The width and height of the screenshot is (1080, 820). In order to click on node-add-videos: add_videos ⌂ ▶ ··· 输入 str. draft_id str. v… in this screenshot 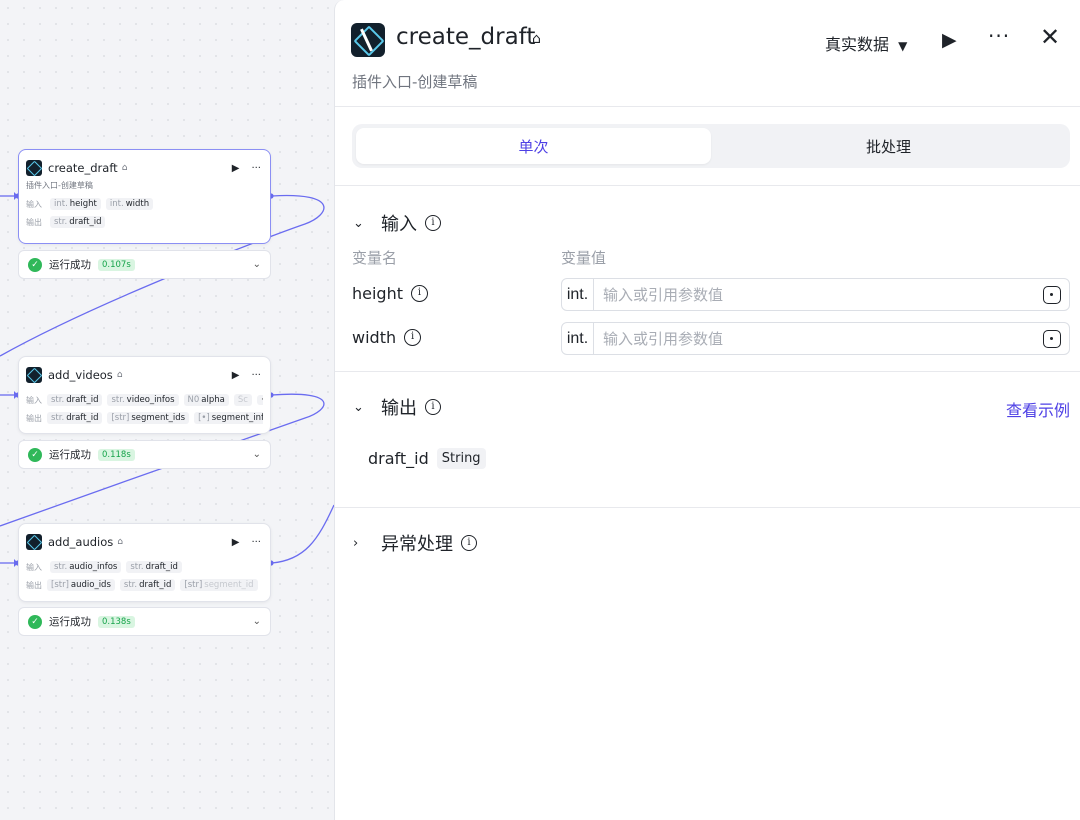, I will do `click(144, 395)`.